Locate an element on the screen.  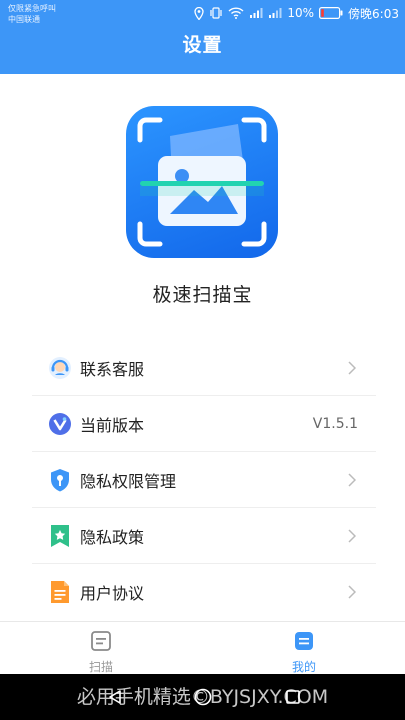
tab-mine: 我的 is located at coordinates (304, 652).